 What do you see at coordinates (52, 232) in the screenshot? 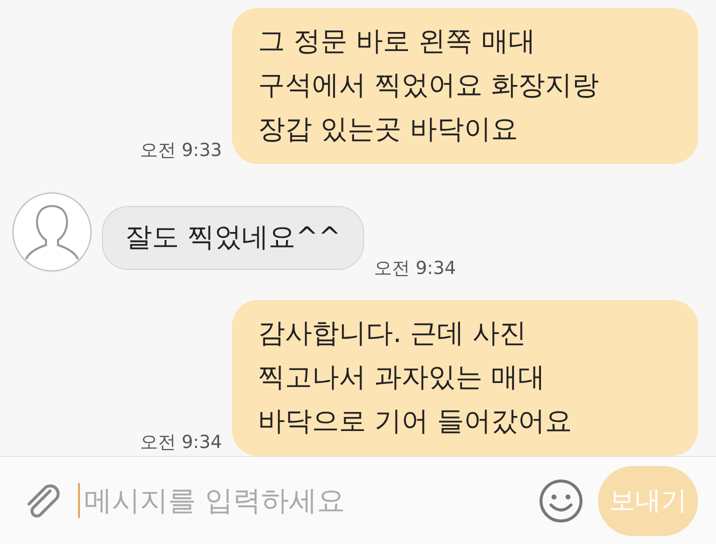
I see `avatar-icon` at bounding box center [52, 232].